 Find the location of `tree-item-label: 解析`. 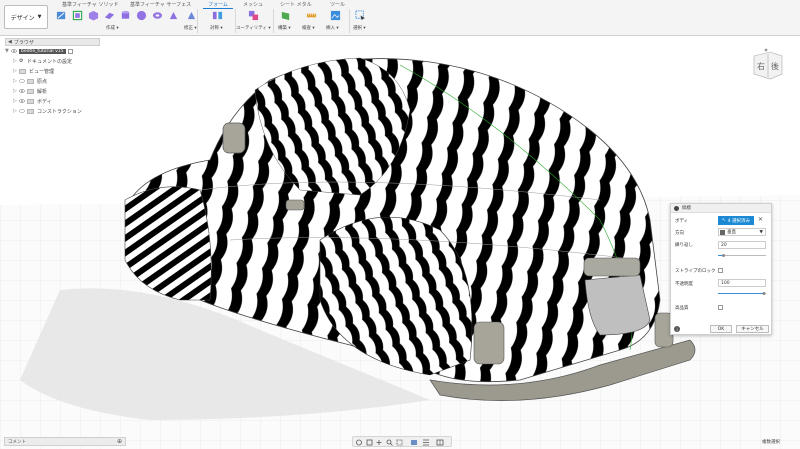

tree-item-label: 解析 is located at coordinates (42, 91).